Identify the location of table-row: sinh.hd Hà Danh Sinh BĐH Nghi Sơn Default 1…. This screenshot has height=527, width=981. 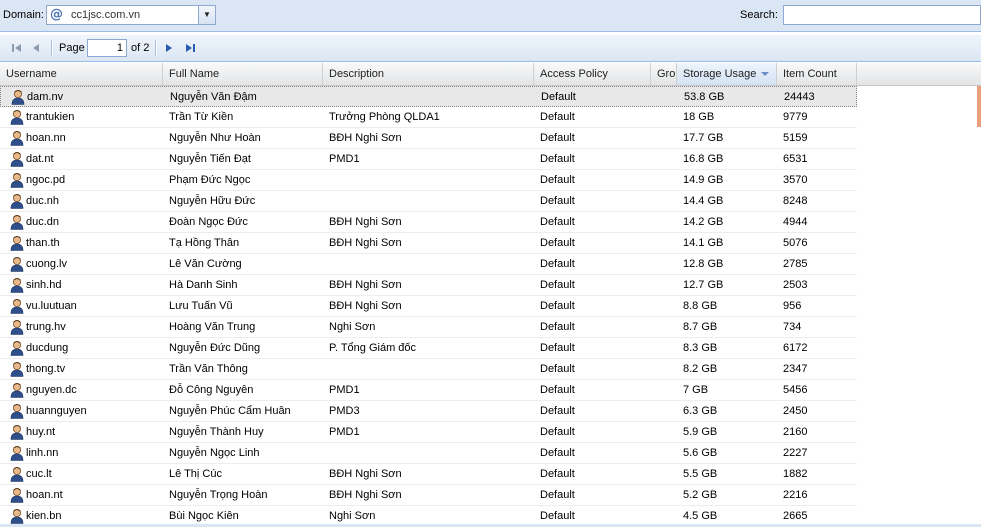
(428, 285).